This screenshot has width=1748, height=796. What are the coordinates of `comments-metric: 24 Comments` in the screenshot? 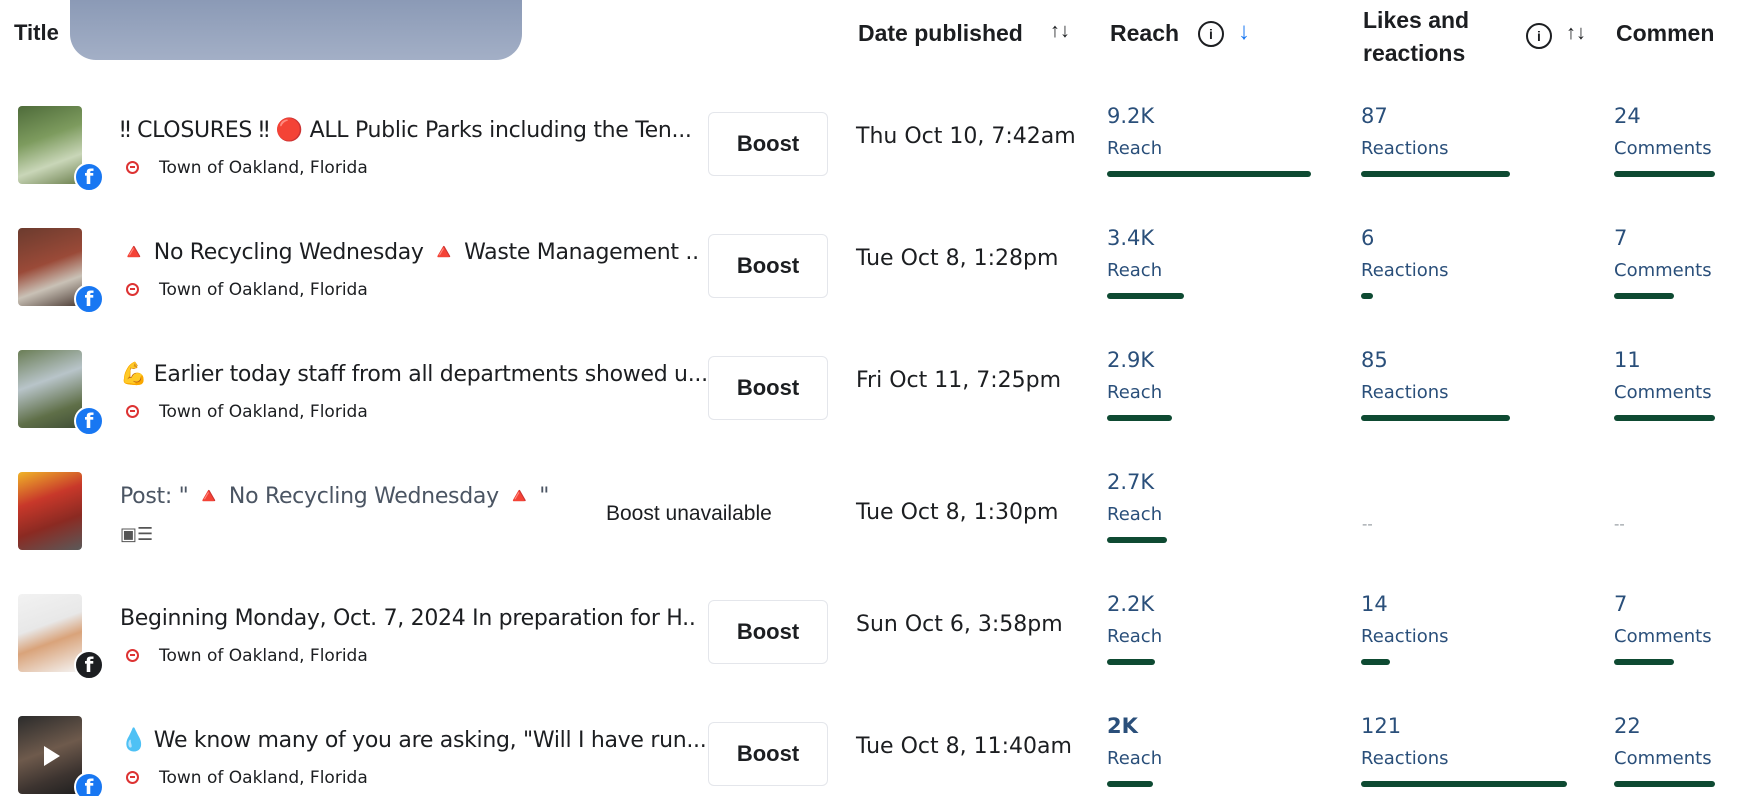 It's located at (1664, 140).